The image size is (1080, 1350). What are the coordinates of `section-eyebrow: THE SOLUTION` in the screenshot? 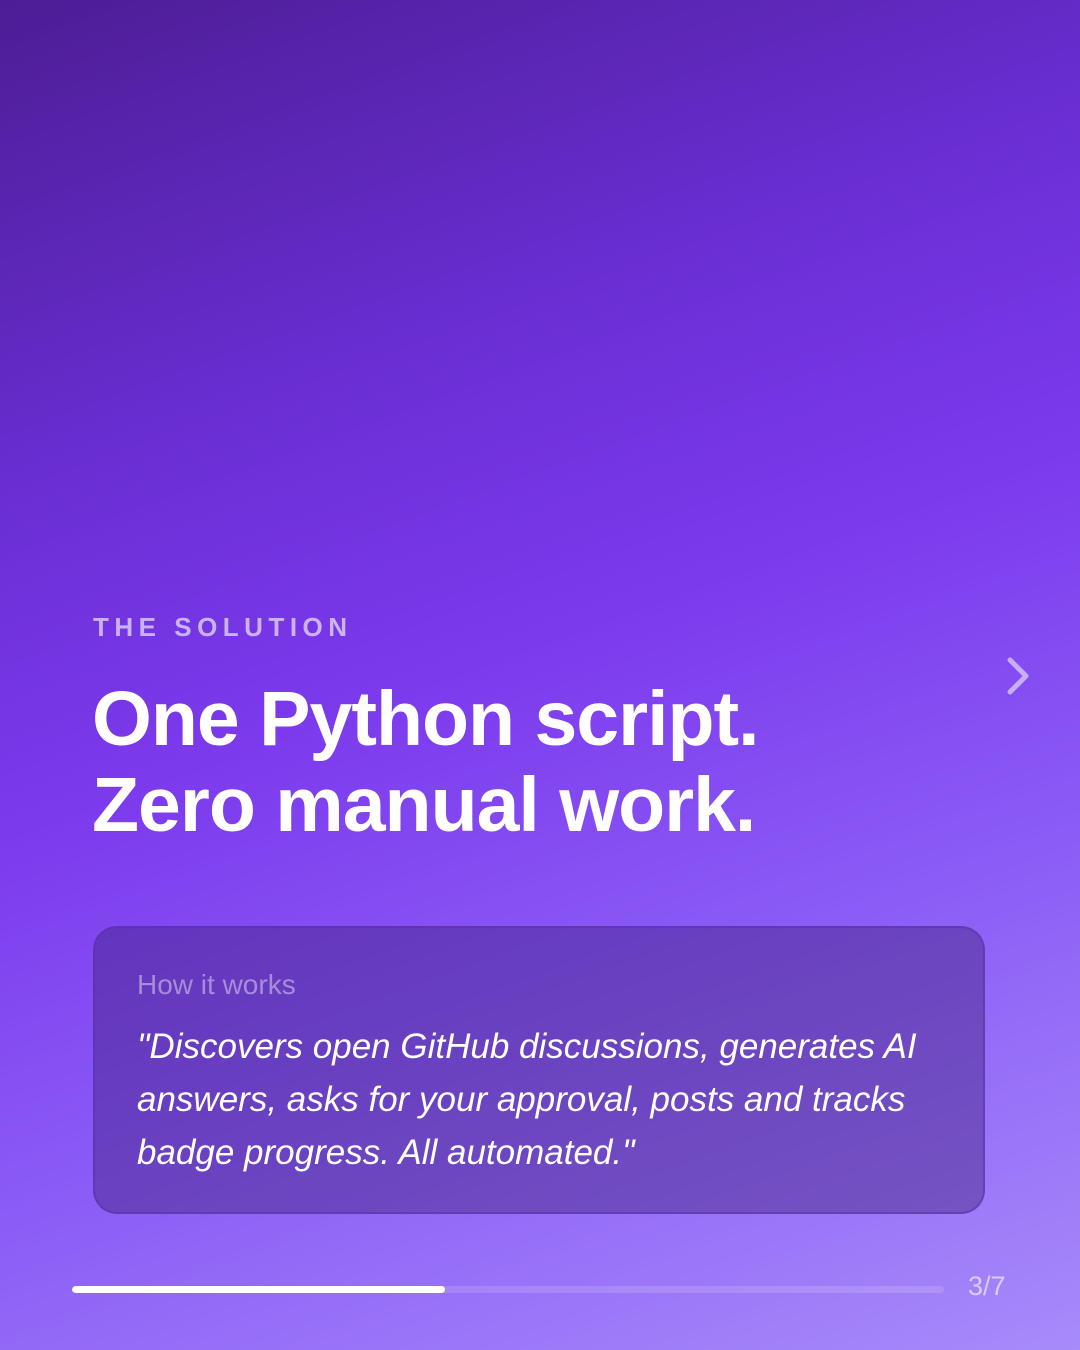 It's located at (223, 627).